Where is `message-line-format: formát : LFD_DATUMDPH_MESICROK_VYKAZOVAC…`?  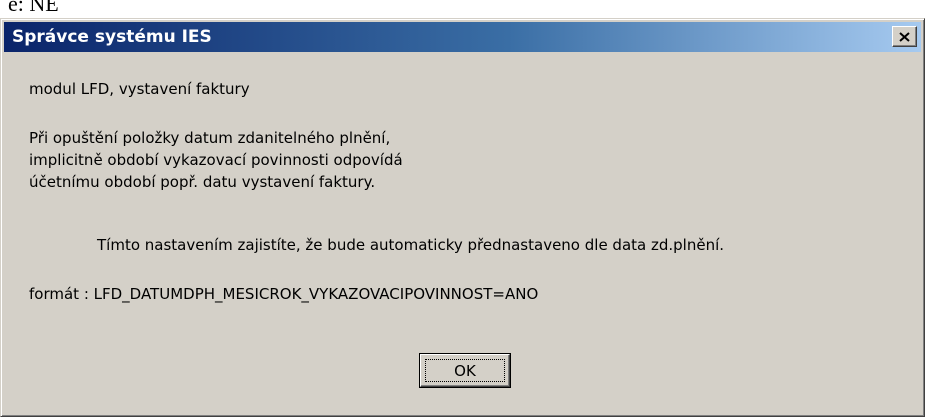
message-line-format: formát : LFD_DATUMDPH_MESICROK_VYKAZOVAC… is located at coordinates (284, 294).